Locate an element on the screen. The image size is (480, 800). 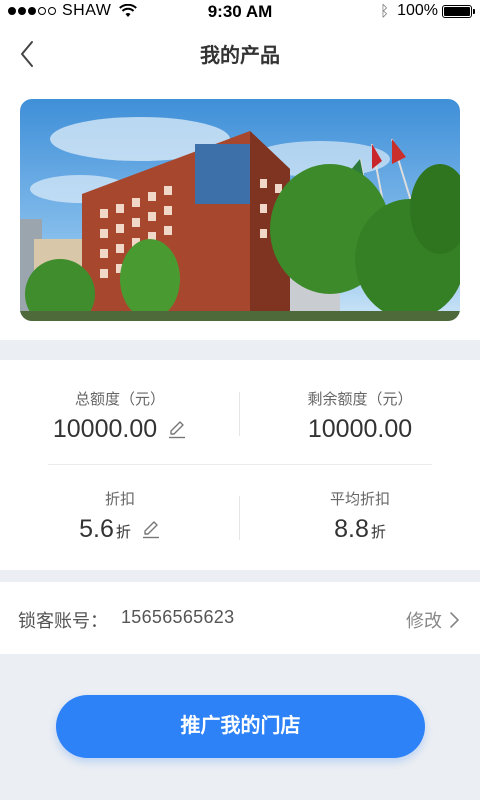
bluetooth-icon: ᛒ is located at coordinates (385, 11).